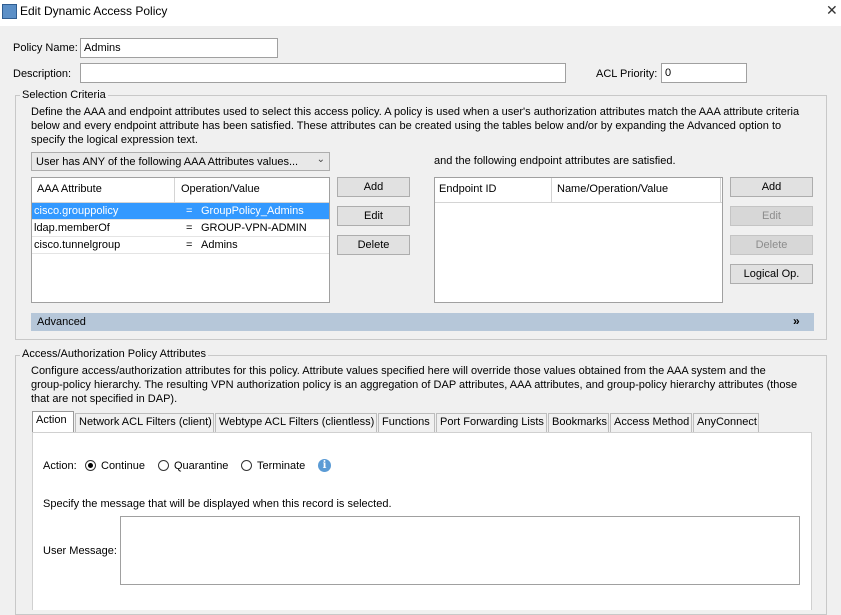  What do you see at coordinates (254, 228) in the screenshot?
I see `value-cell: GROUP-VPN-ADMIN` at bounding box center [254, 228].